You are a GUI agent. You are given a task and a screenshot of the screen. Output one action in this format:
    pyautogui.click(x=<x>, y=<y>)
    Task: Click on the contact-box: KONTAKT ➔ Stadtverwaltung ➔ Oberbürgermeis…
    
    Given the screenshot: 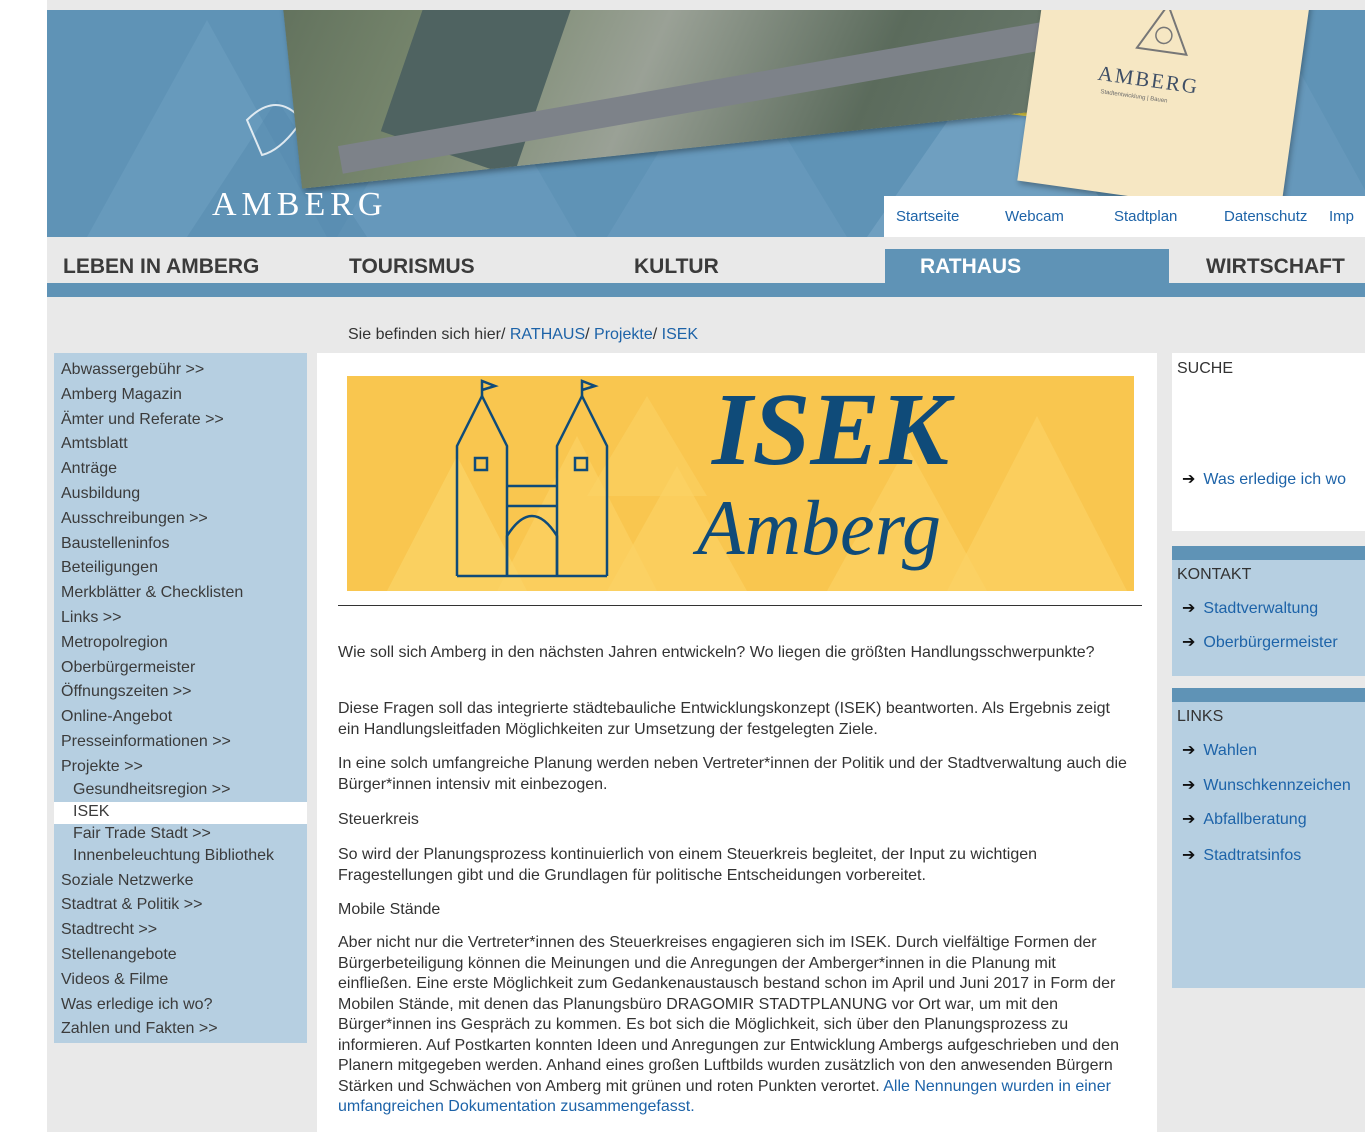 What is the action you would take?
    pyautogui.click(x=1268, y=611)
    